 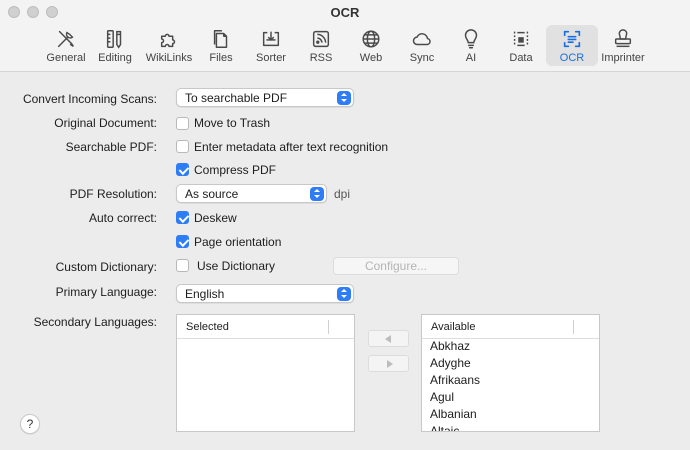 I want to click on page-orientation-checkbox, so click(x=182, y=241).